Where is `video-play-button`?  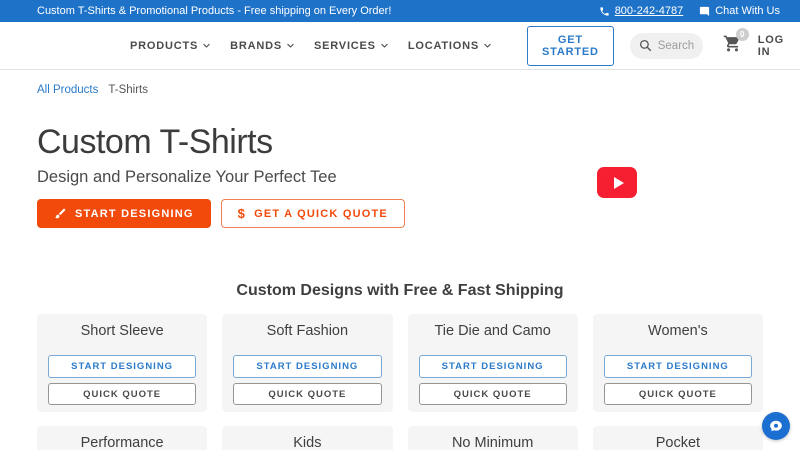
video-play-button is located at coordinates (617, 182).